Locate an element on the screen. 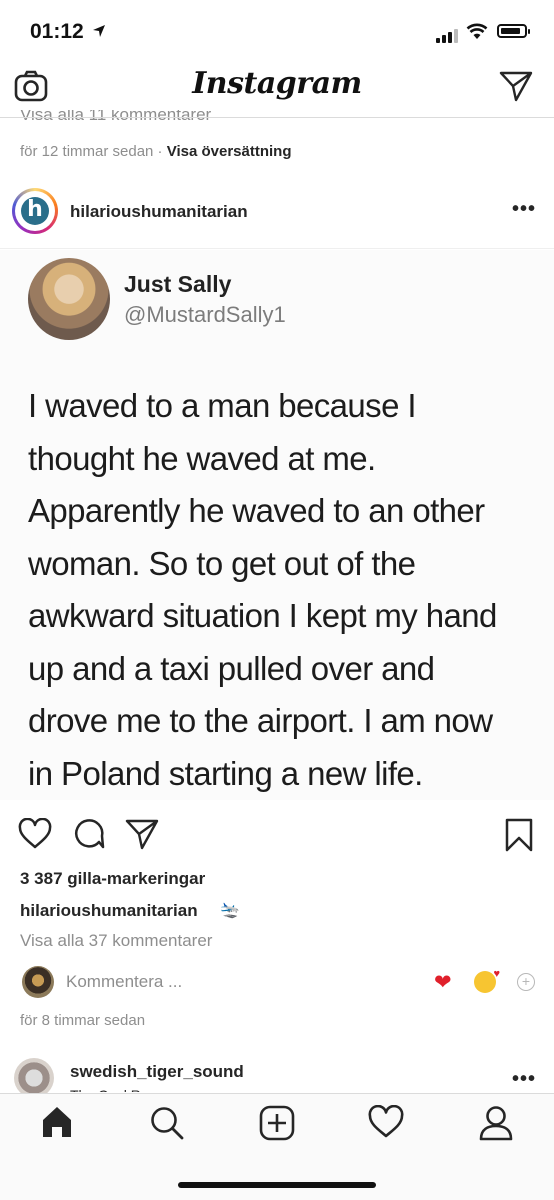 The width and height of the screenshot is (554, 1200). tweet-author-avatar is located at coordinates (69, 299).